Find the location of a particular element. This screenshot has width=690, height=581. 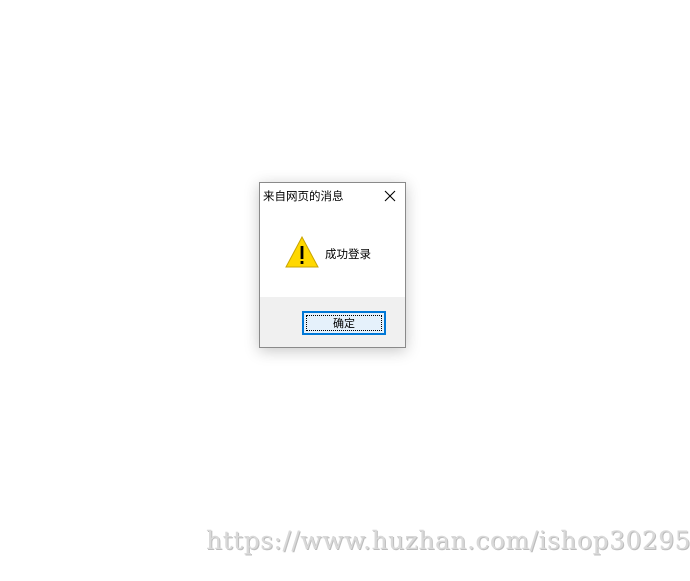

ok-button-label: 确定 is located at coordinates (344, 323).